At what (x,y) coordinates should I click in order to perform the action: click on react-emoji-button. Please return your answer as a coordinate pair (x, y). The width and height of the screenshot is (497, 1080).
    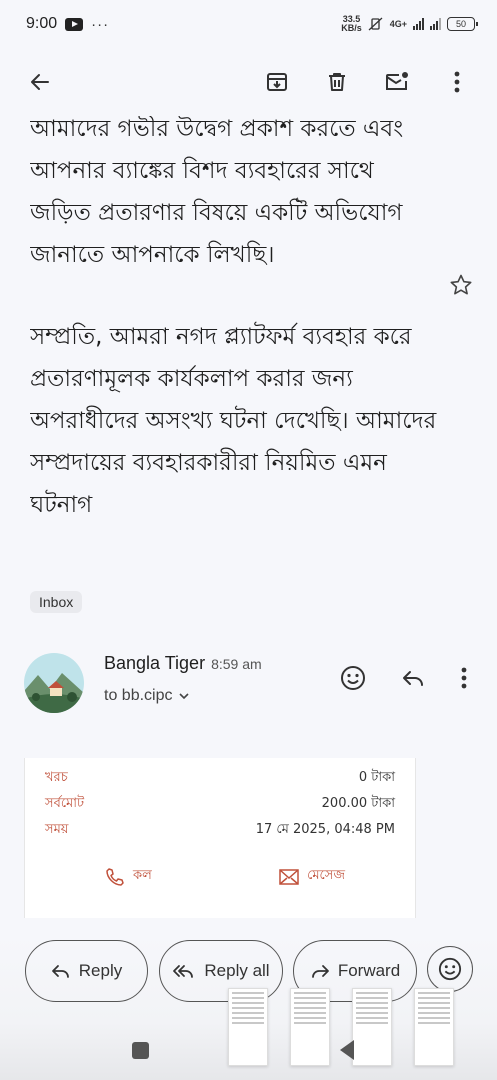
    Looking at the image, I should click on (353, 678).